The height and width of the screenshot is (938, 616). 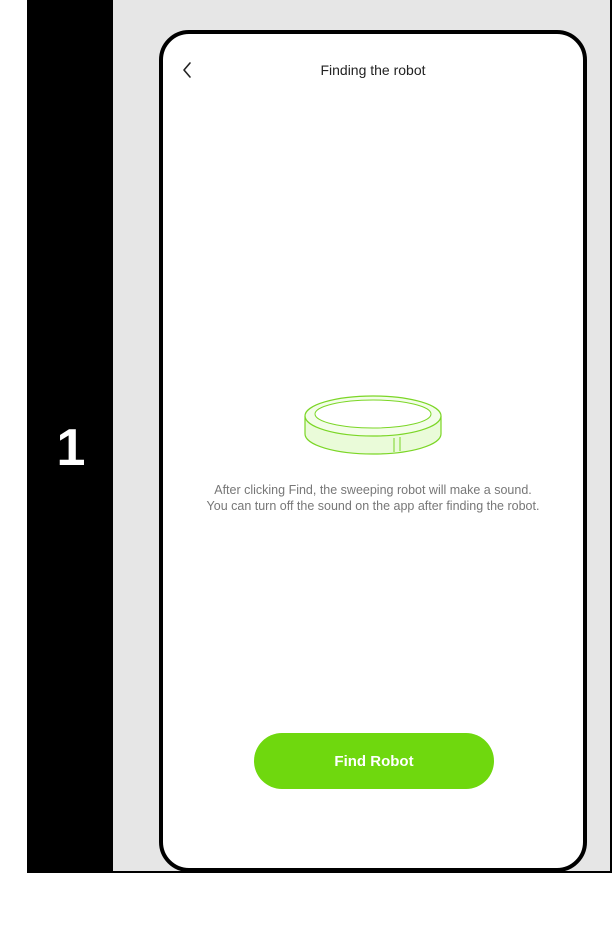 What do you see at coordinates (373, 425) in the screenshot?
I see `robot-vacuum-icon` at bounding box center [373, 425].